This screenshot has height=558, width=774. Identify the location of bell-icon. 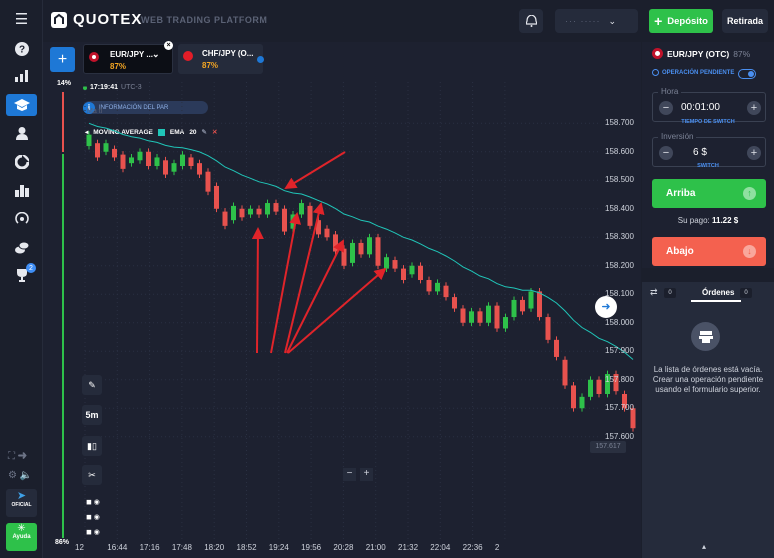
(531, 21).